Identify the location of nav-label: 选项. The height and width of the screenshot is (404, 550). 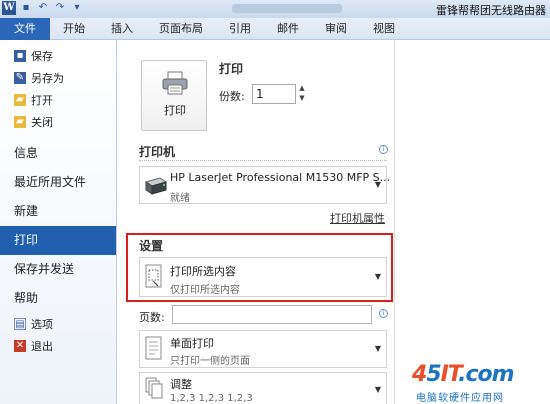
(42, 324).